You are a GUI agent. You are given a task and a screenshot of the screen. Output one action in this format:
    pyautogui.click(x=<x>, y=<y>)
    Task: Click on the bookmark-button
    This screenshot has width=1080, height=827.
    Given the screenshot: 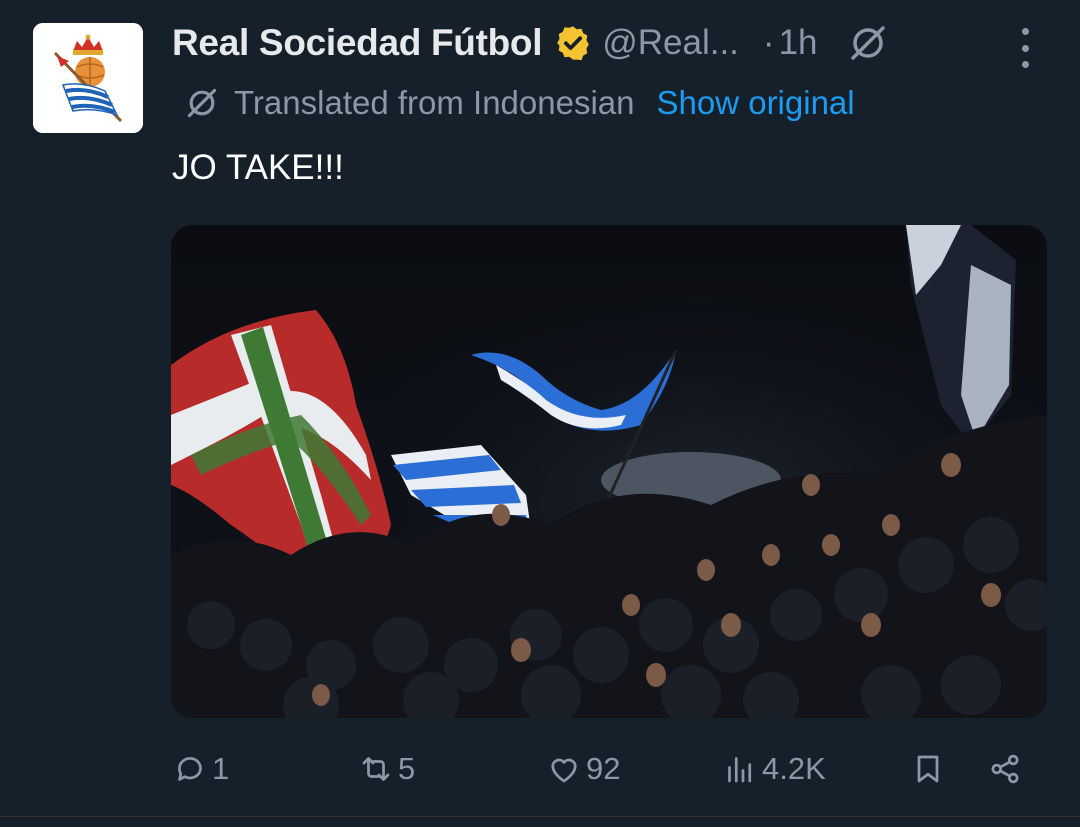 What is the action you would take?
    pyautogui.click(x=928, y=769)
    